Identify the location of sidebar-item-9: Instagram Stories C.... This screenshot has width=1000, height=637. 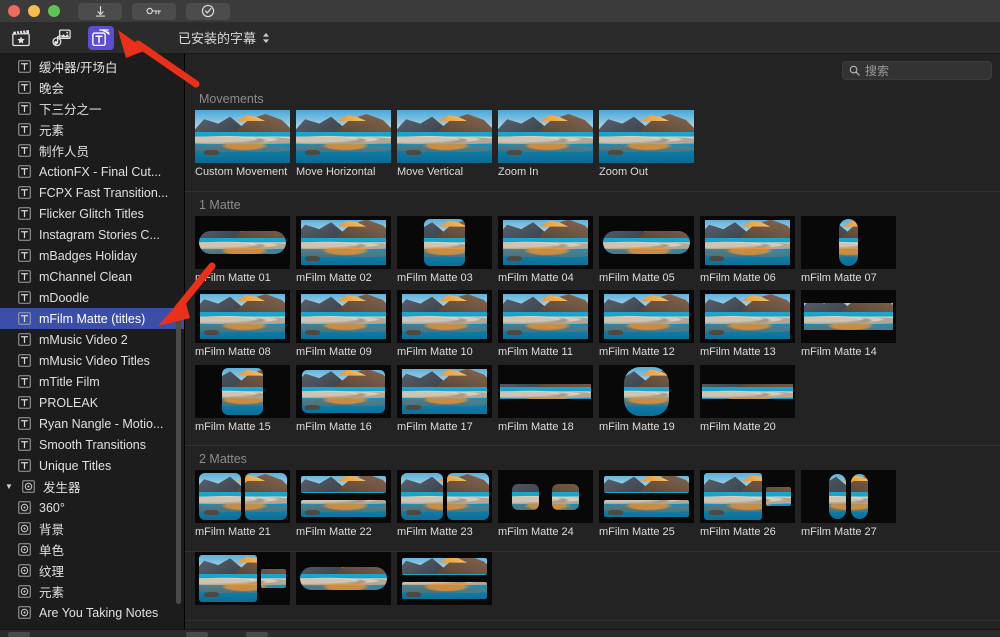
(92, 234).